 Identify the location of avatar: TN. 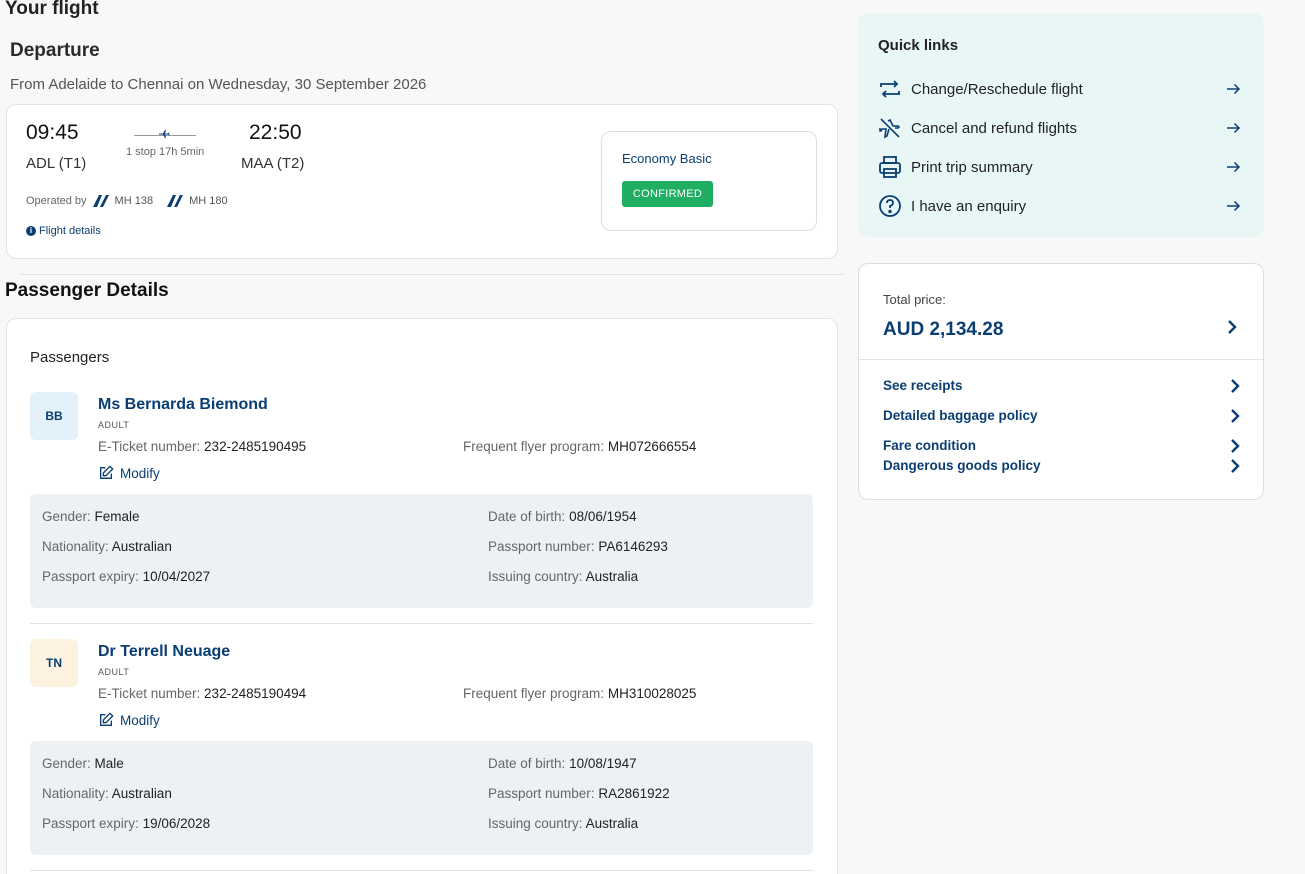
(54, 663).